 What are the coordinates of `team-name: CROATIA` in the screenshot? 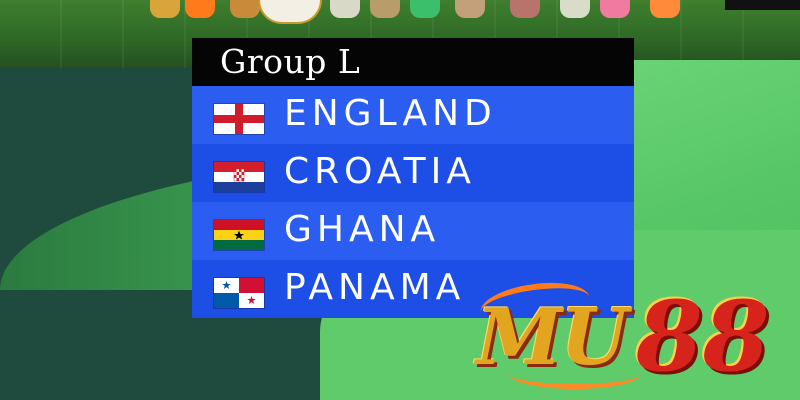 It's located at (380, 171).